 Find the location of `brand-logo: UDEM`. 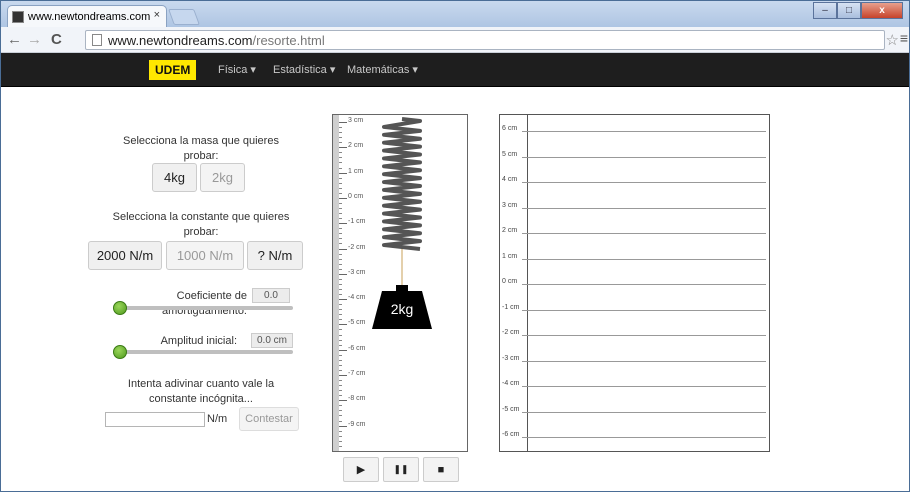

brand-logo: UDEM is located at coordinates (173, 70).